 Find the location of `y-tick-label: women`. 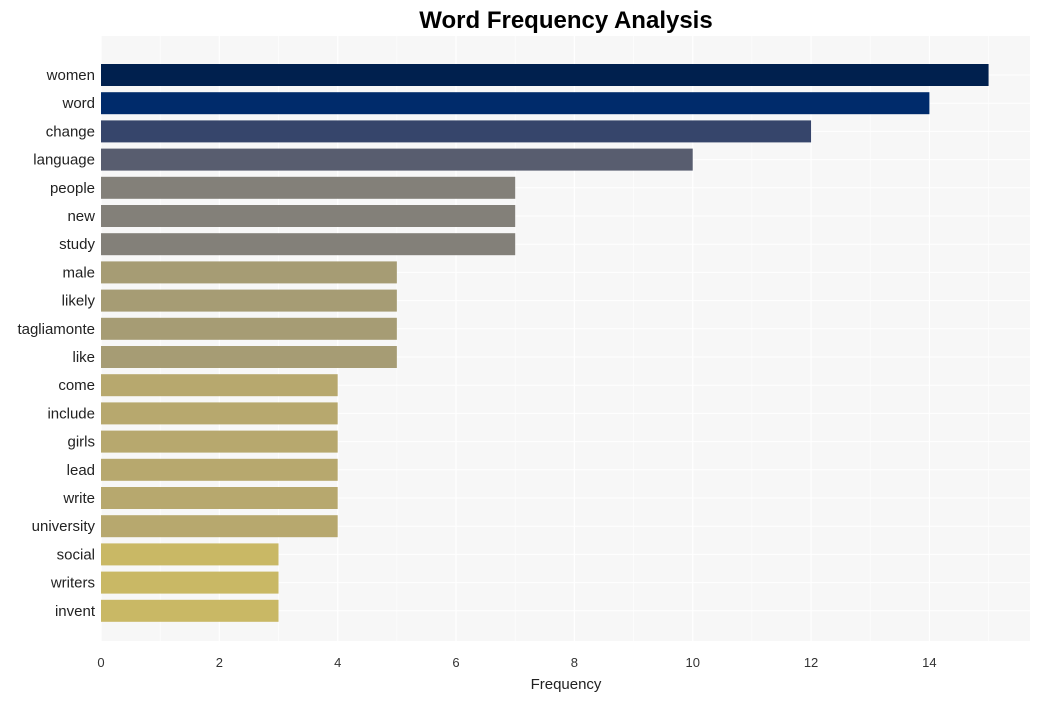

y-tick-label: women is located at coordinates (70, 75).